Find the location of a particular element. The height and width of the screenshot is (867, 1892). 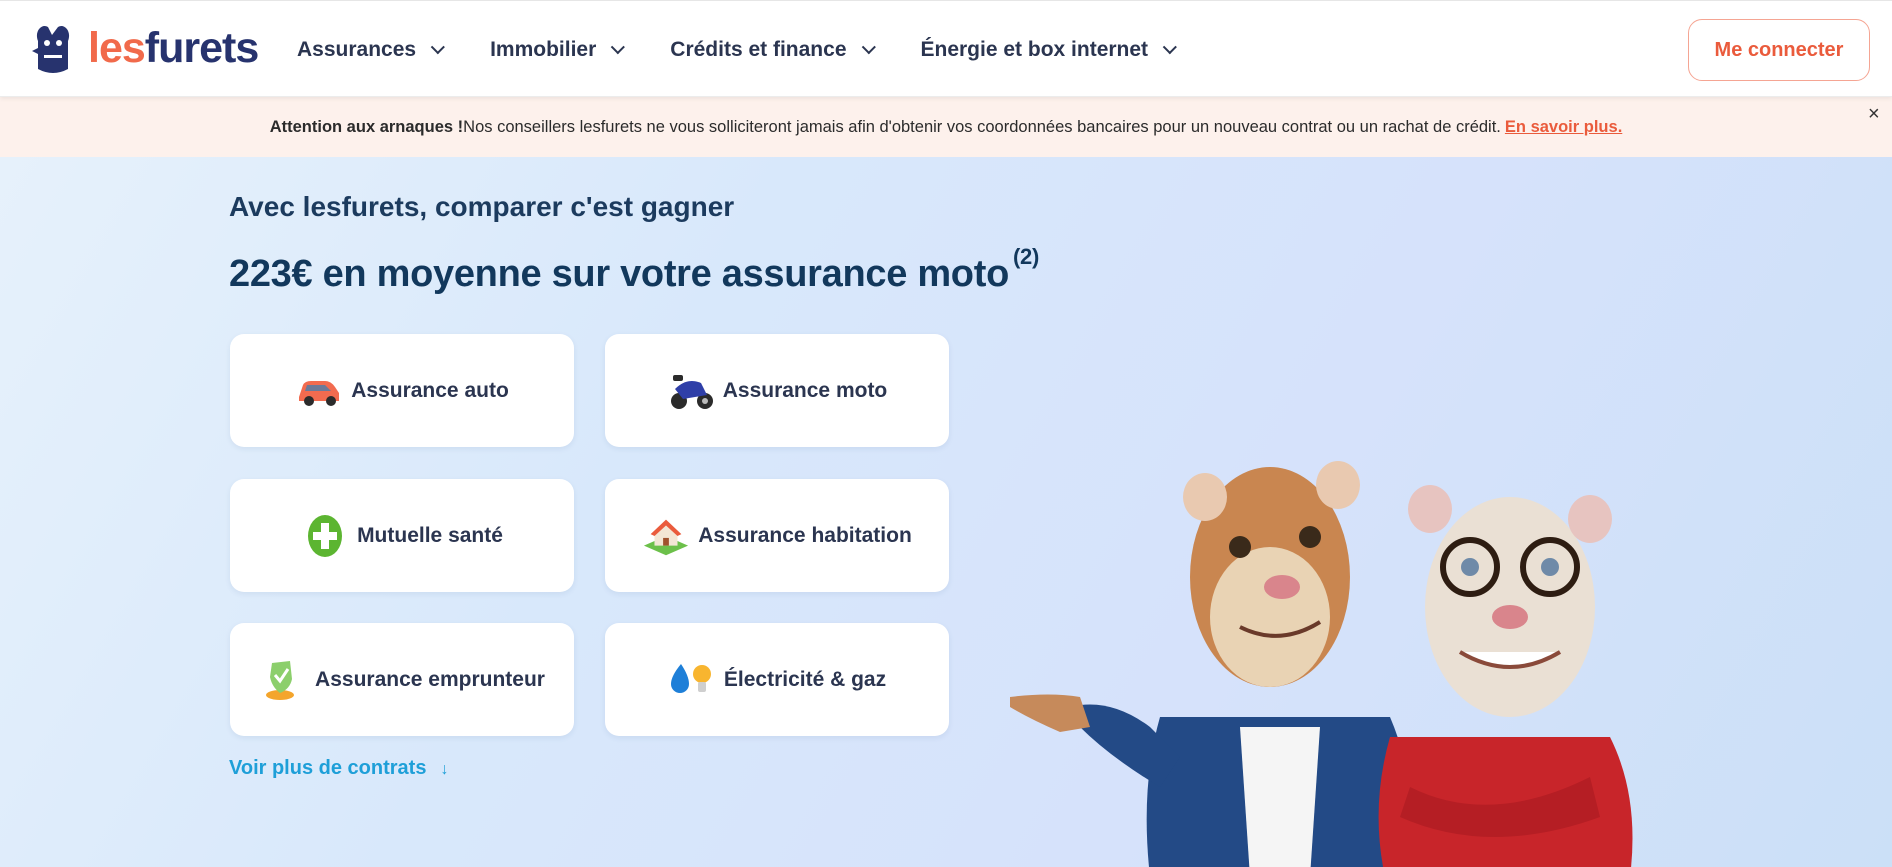

logo-text: lesfurets is located at coordinates (173, 47).